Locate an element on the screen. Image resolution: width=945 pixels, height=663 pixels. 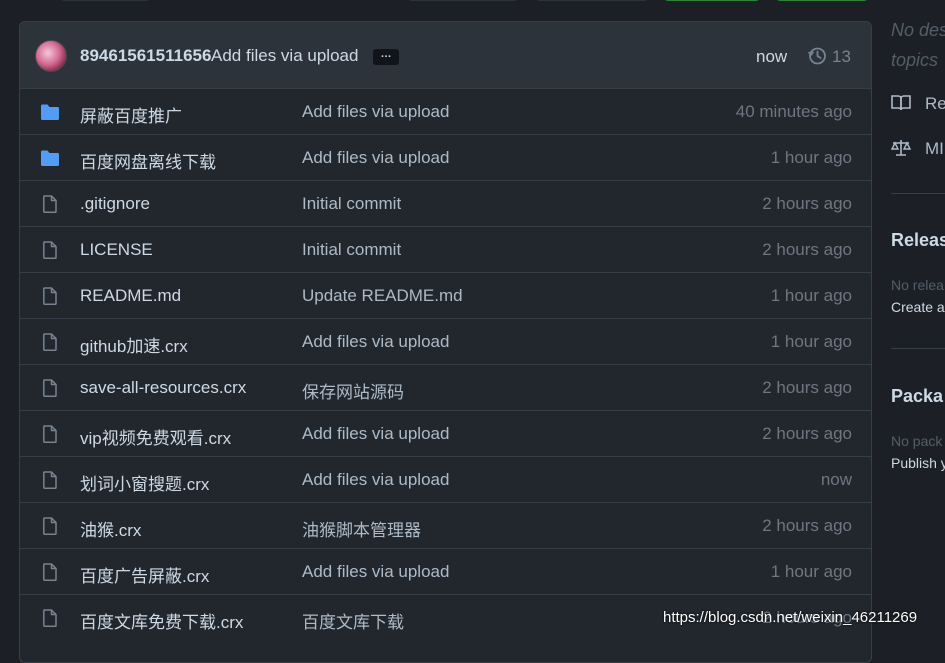
about-description-line: No des is located at coordinates (918, 30).